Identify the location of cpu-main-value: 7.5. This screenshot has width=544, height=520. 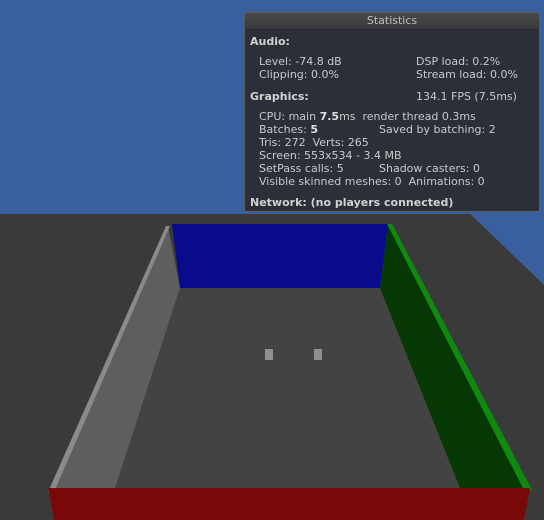
(329, 116).